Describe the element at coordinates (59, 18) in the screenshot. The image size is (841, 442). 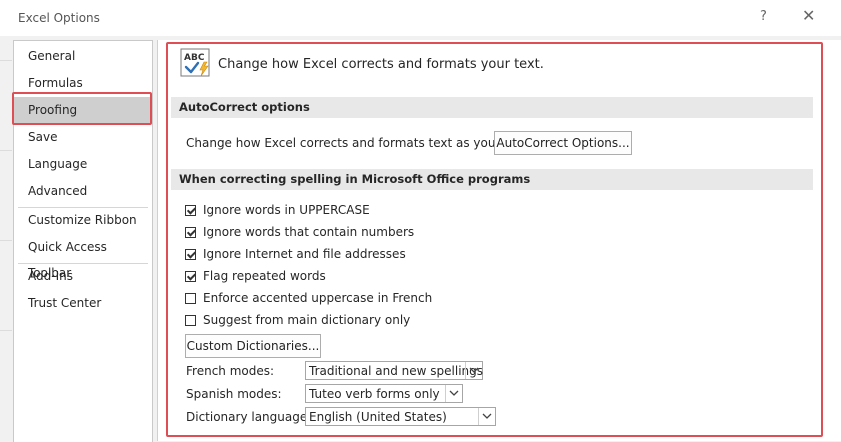
I see `window-title: Excel Options` at that location.